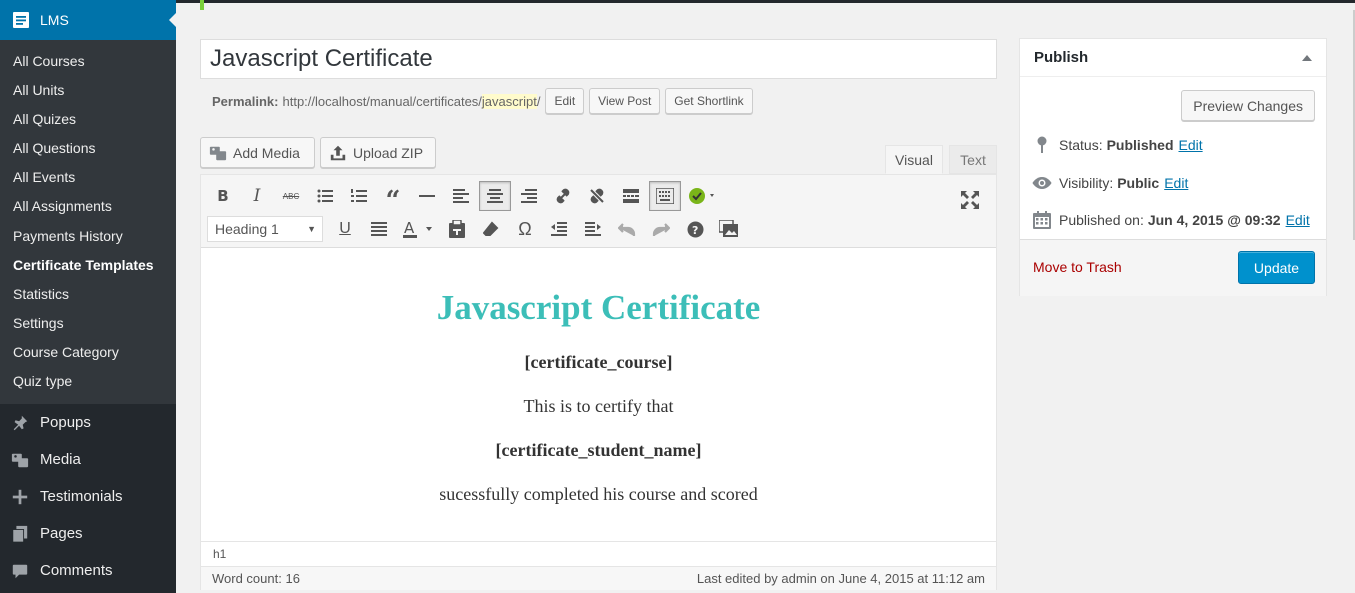  I want to click on align-left-icon, so click(461, 196).